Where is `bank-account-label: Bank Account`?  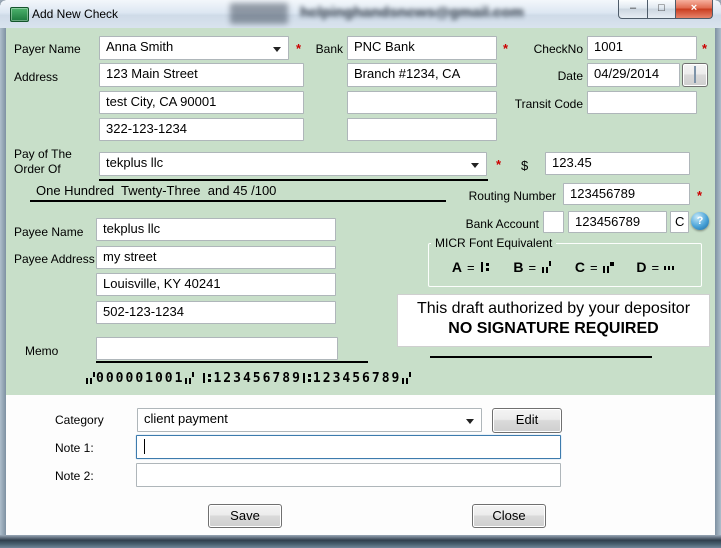 bank-account-label: Bank Account is located at coordinates (502, 224).